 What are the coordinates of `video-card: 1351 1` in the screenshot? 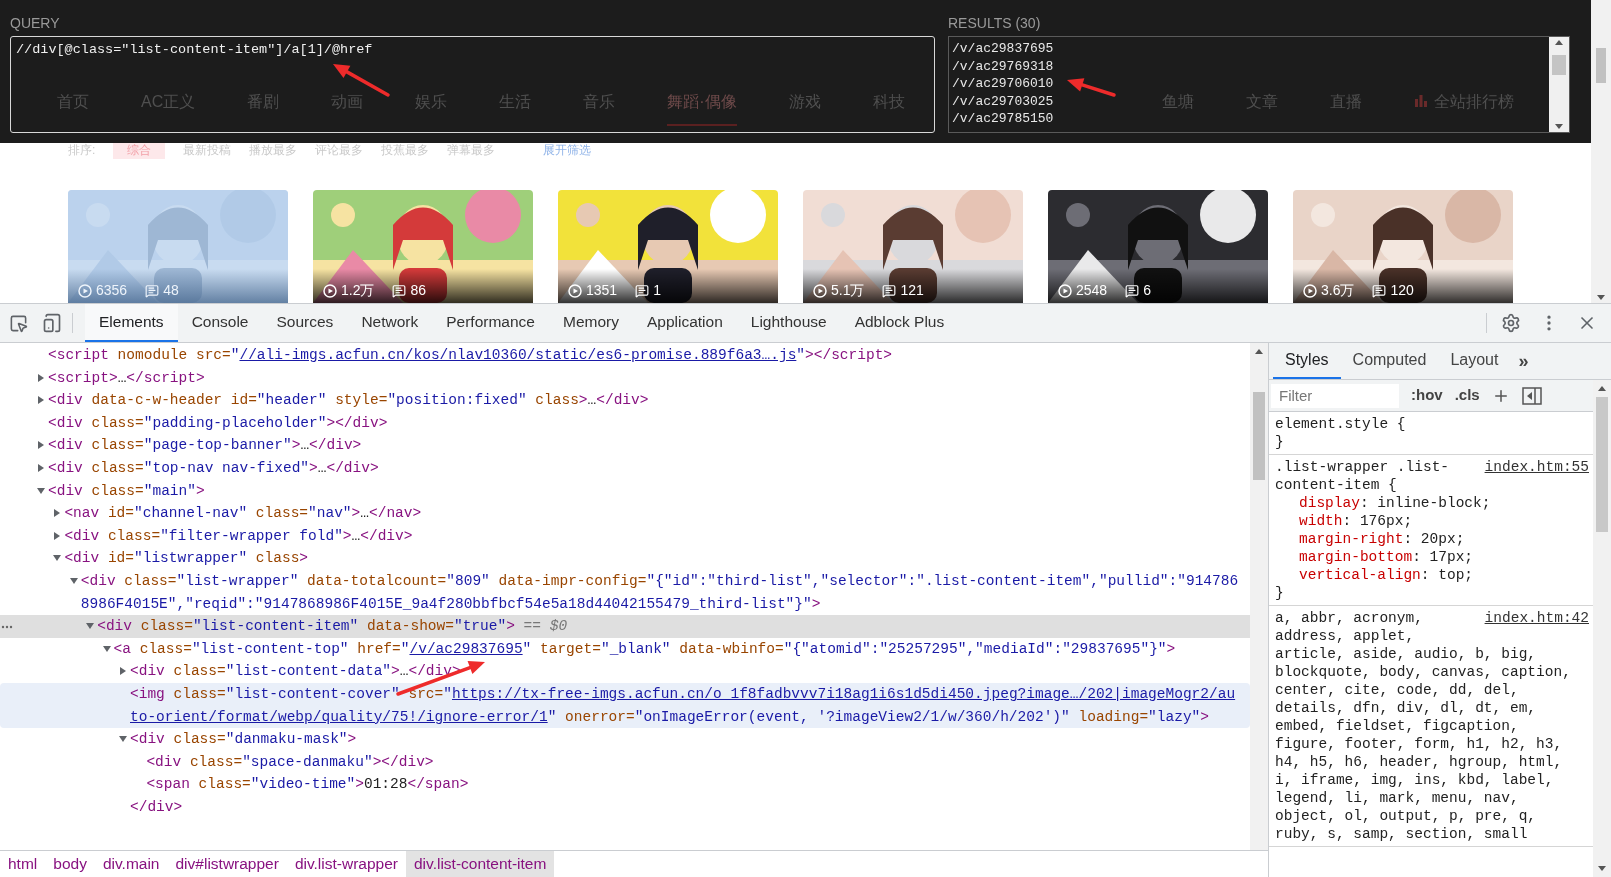 It's located at (668, 246).